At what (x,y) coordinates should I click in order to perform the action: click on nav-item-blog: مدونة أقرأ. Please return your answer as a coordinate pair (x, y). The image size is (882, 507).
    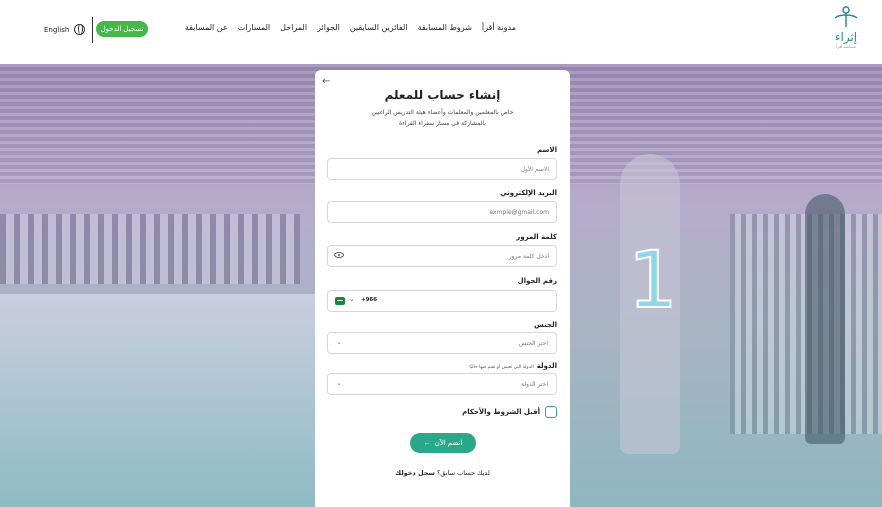
    Looking at the image, I should click on (499, 27).